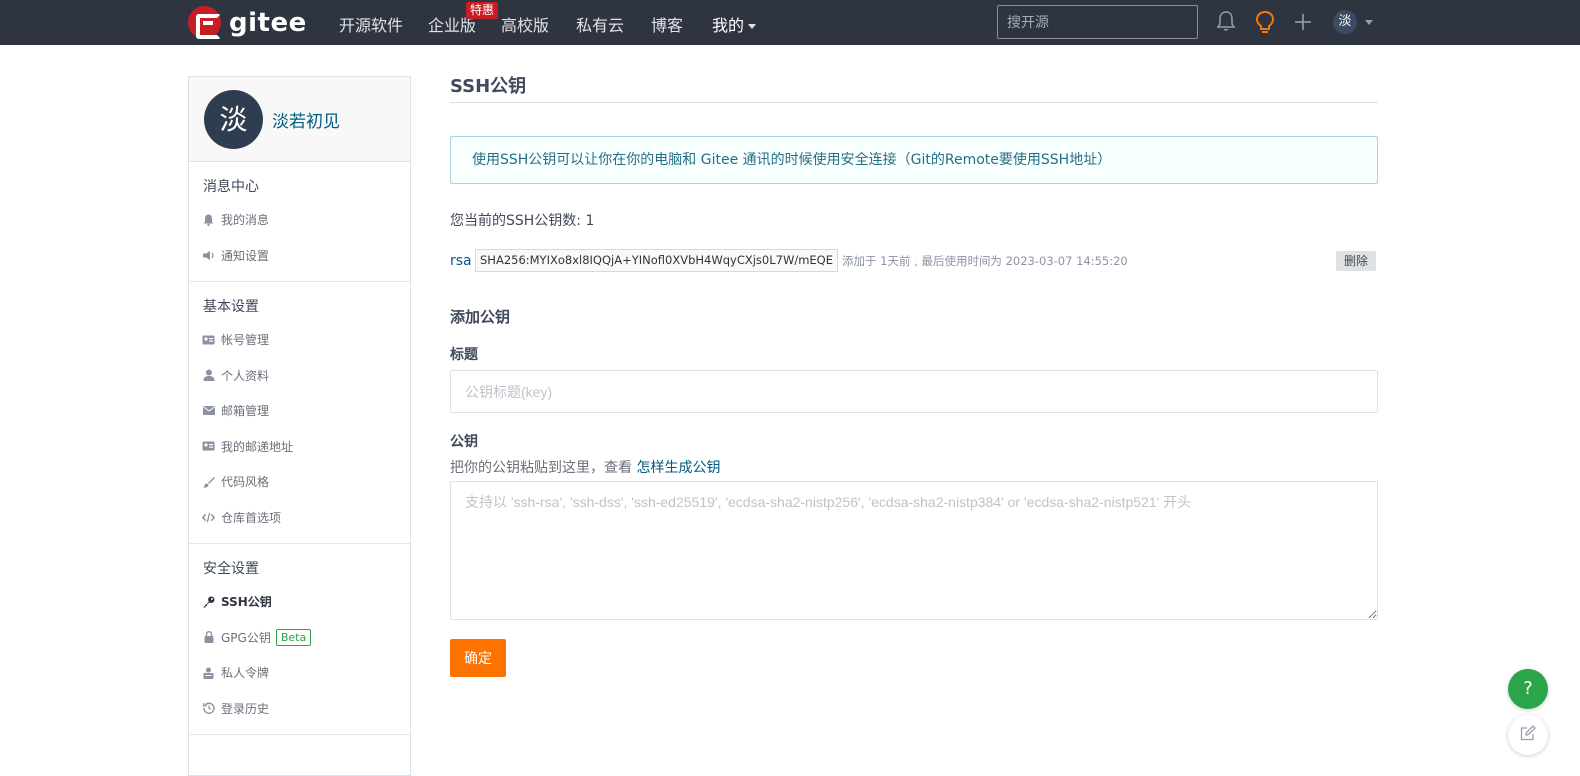 This screenshot has width=1580, height=776. I want to click on gitee-logo: gitee, so click(247, 22).